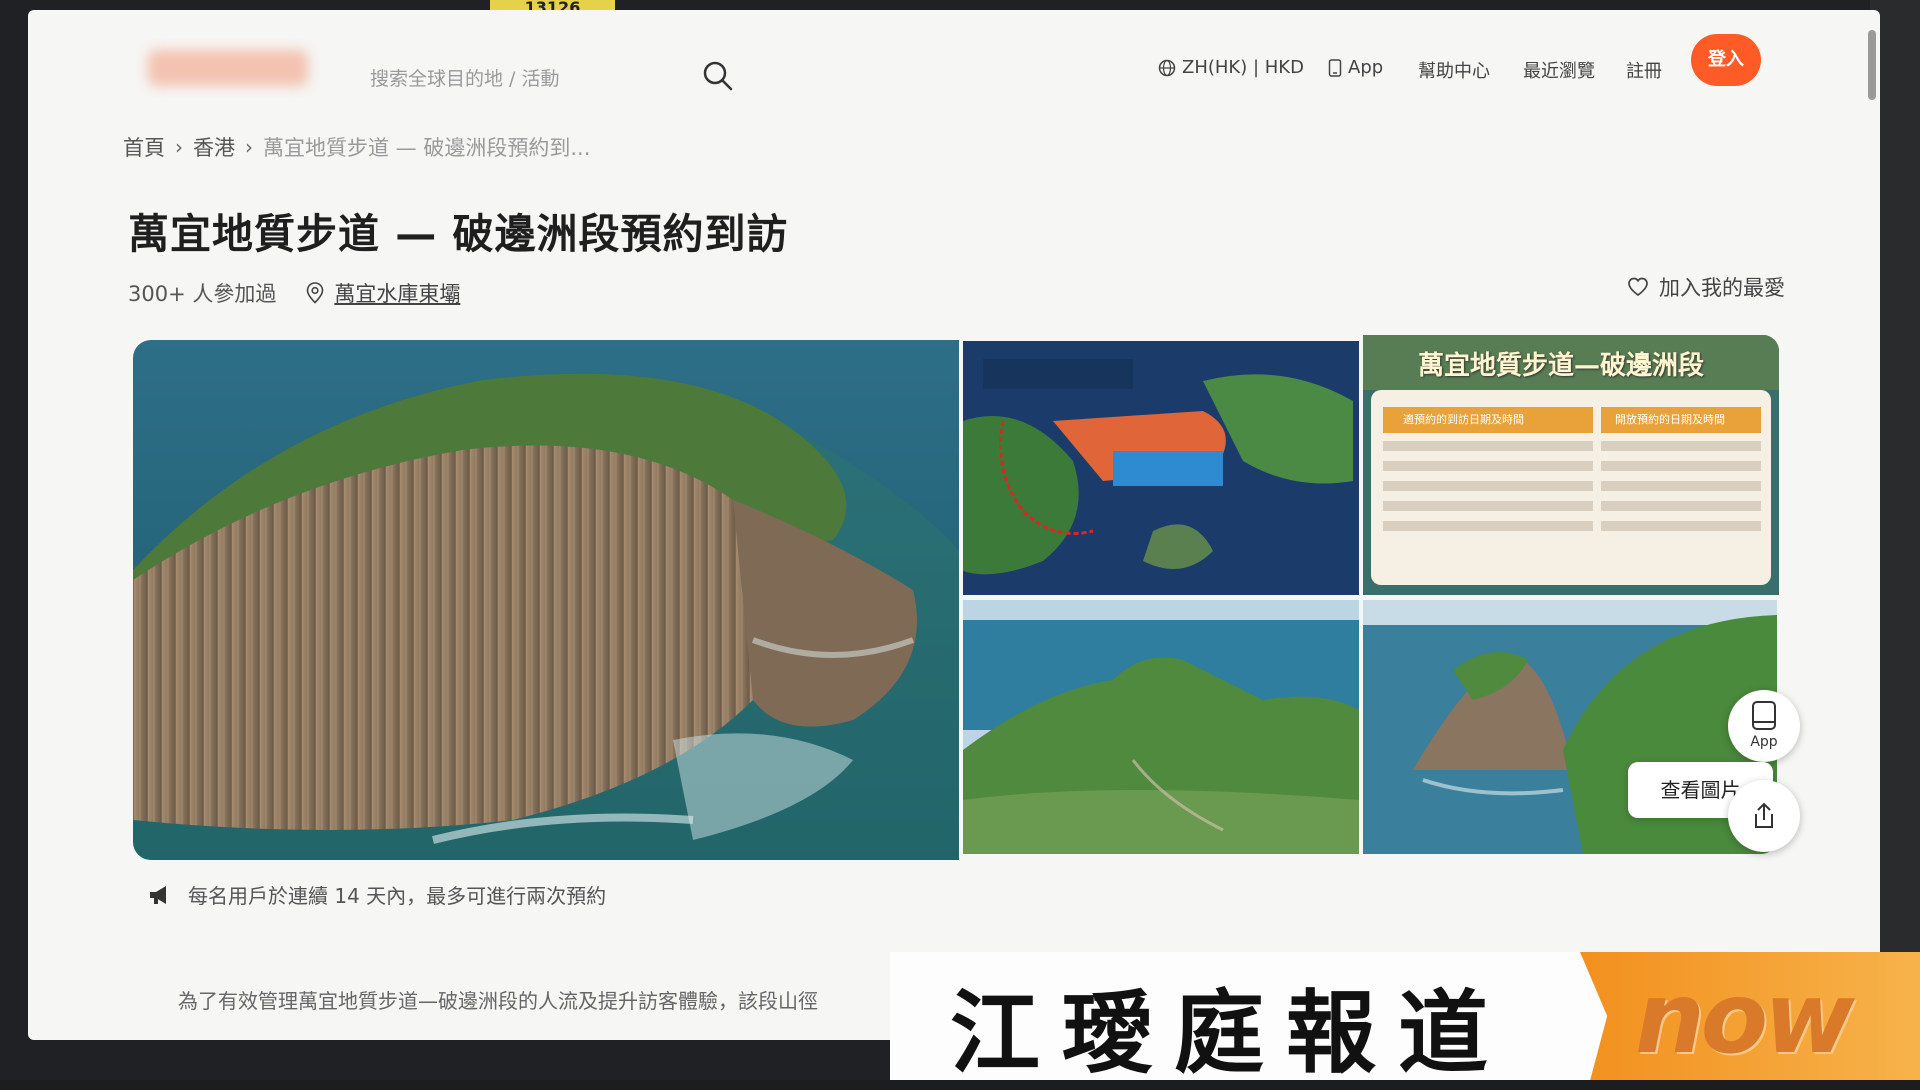 The image size is (1920, 1090). What do you see at coordinates (1243, 67) in the screenshot?
I see `lang-currency-label: ZH(HK) | HKD` at bounding box center [1243, 67].